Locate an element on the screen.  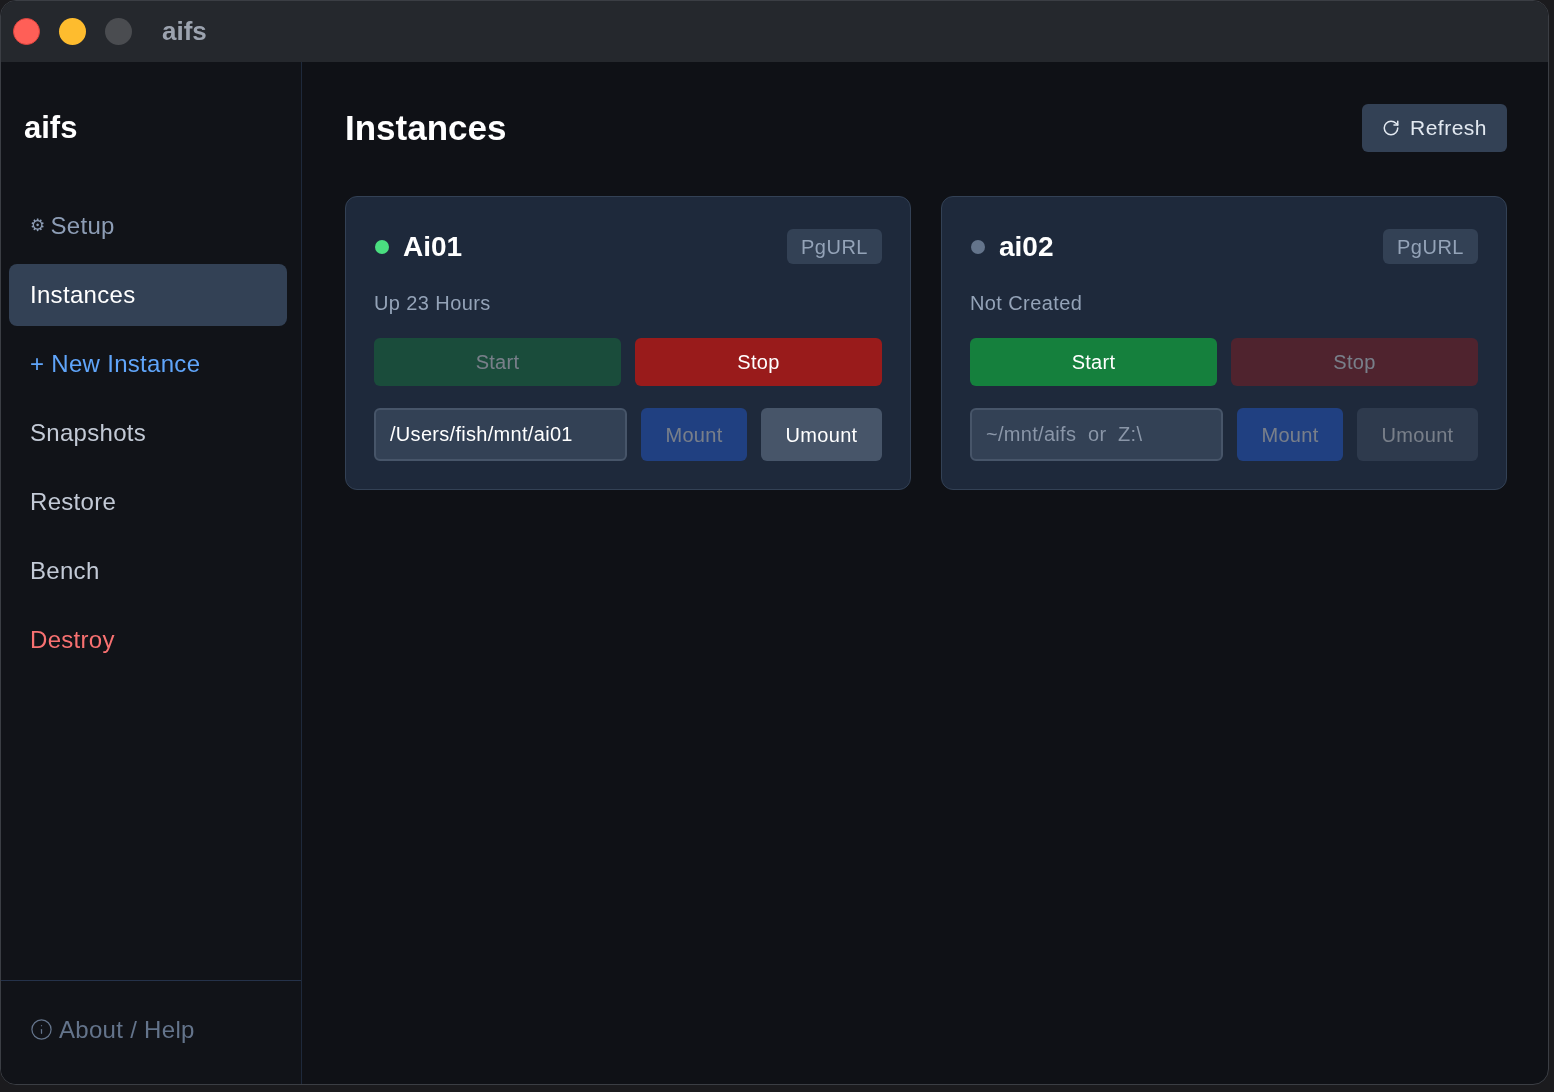
umount-button: Umount is located at coordinates (821, 434).